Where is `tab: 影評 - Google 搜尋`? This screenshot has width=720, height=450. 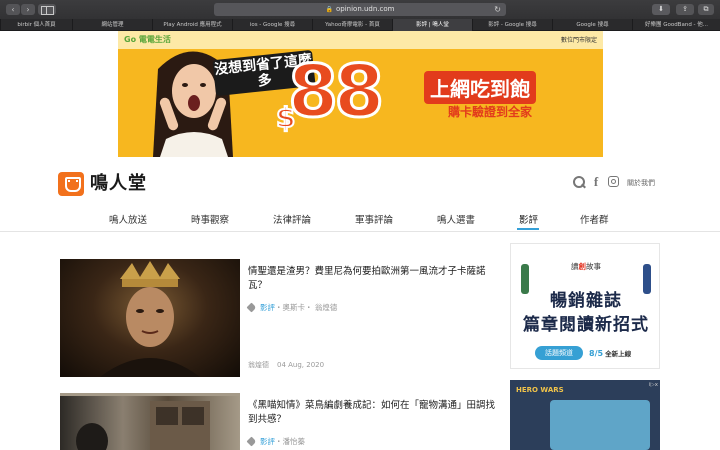 tab: 影評 - Google 搜尋 is located at coordinates (512, 25).